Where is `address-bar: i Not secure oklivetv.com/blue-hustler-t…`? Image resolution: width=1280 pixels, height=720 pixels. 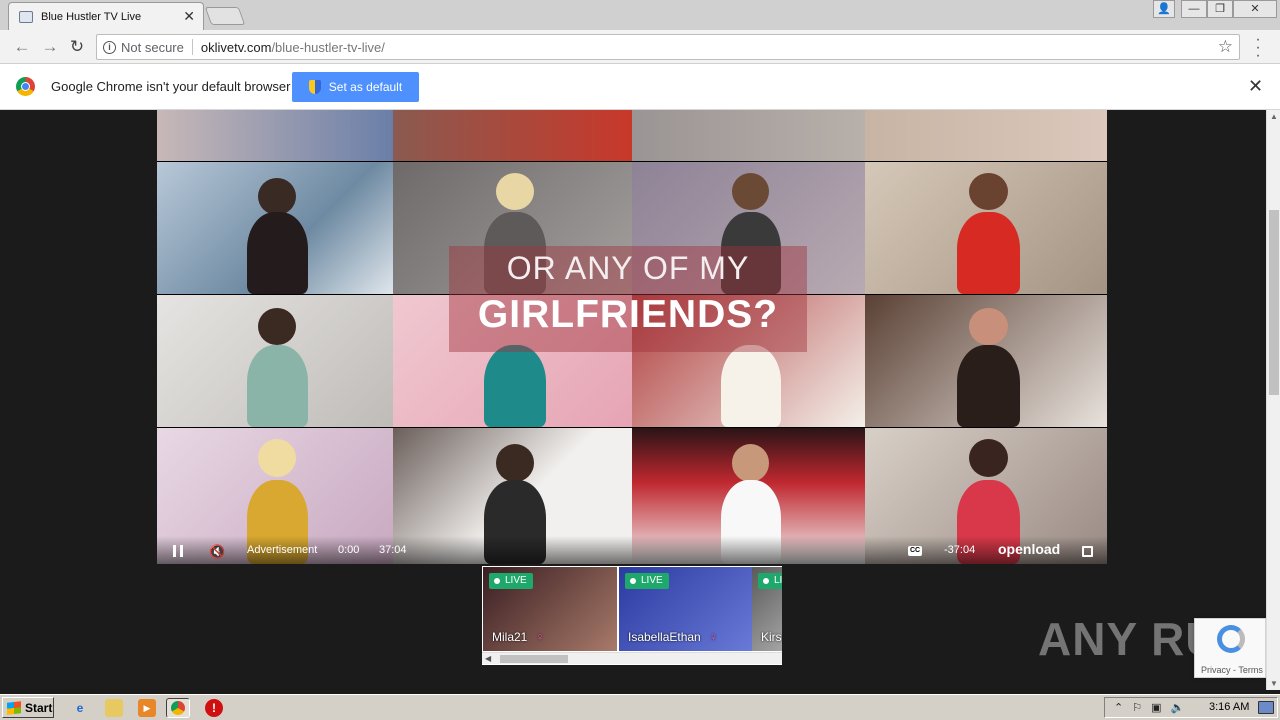 address-bar: i Not secure oklivetv.com/blue-hustler-t… is located at coordinates (668, 47).